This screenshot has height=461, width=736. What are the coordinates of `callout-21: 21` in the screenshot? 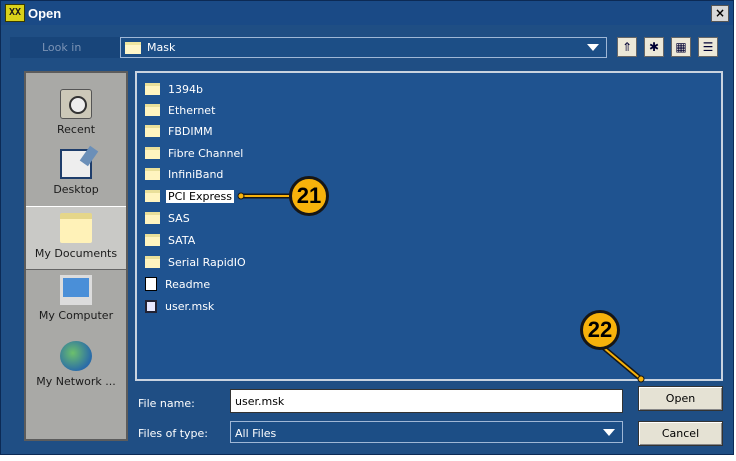 It's located at (309, 196).